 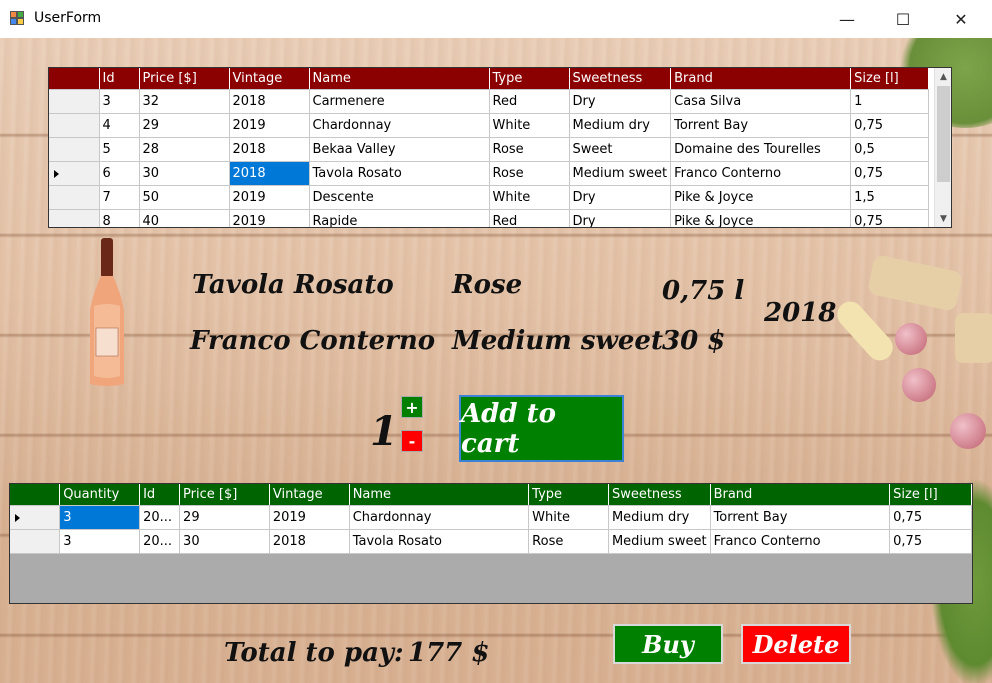 I want to click on cell-id: 3, so click(x=119, y=101).